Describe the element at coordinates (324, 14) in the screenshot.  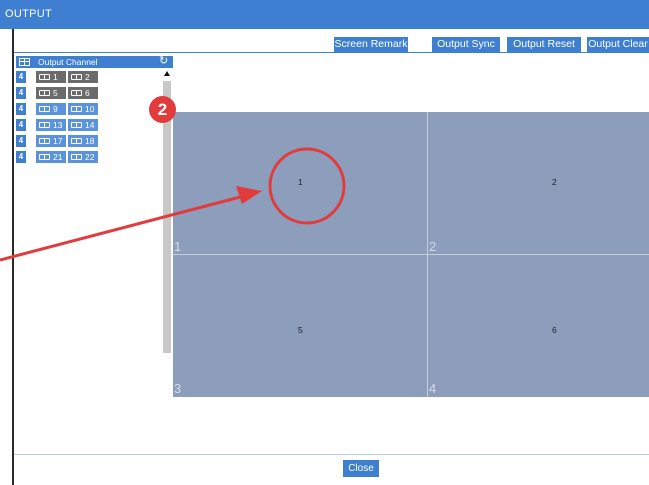
I see `dialog-title: OUTPUT` at that location.